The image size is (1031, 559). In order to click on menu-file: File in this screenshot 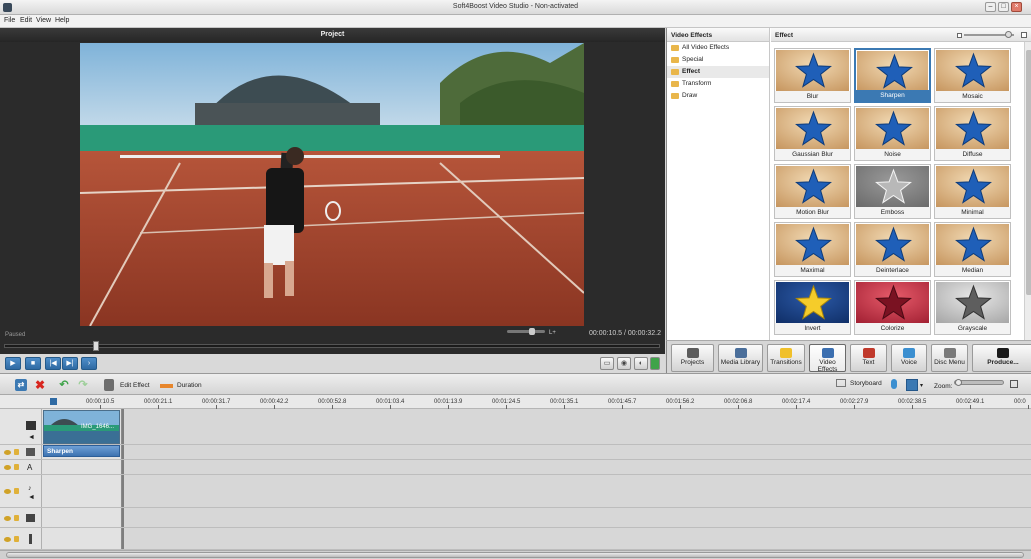, I will do `click(9, 20)`.